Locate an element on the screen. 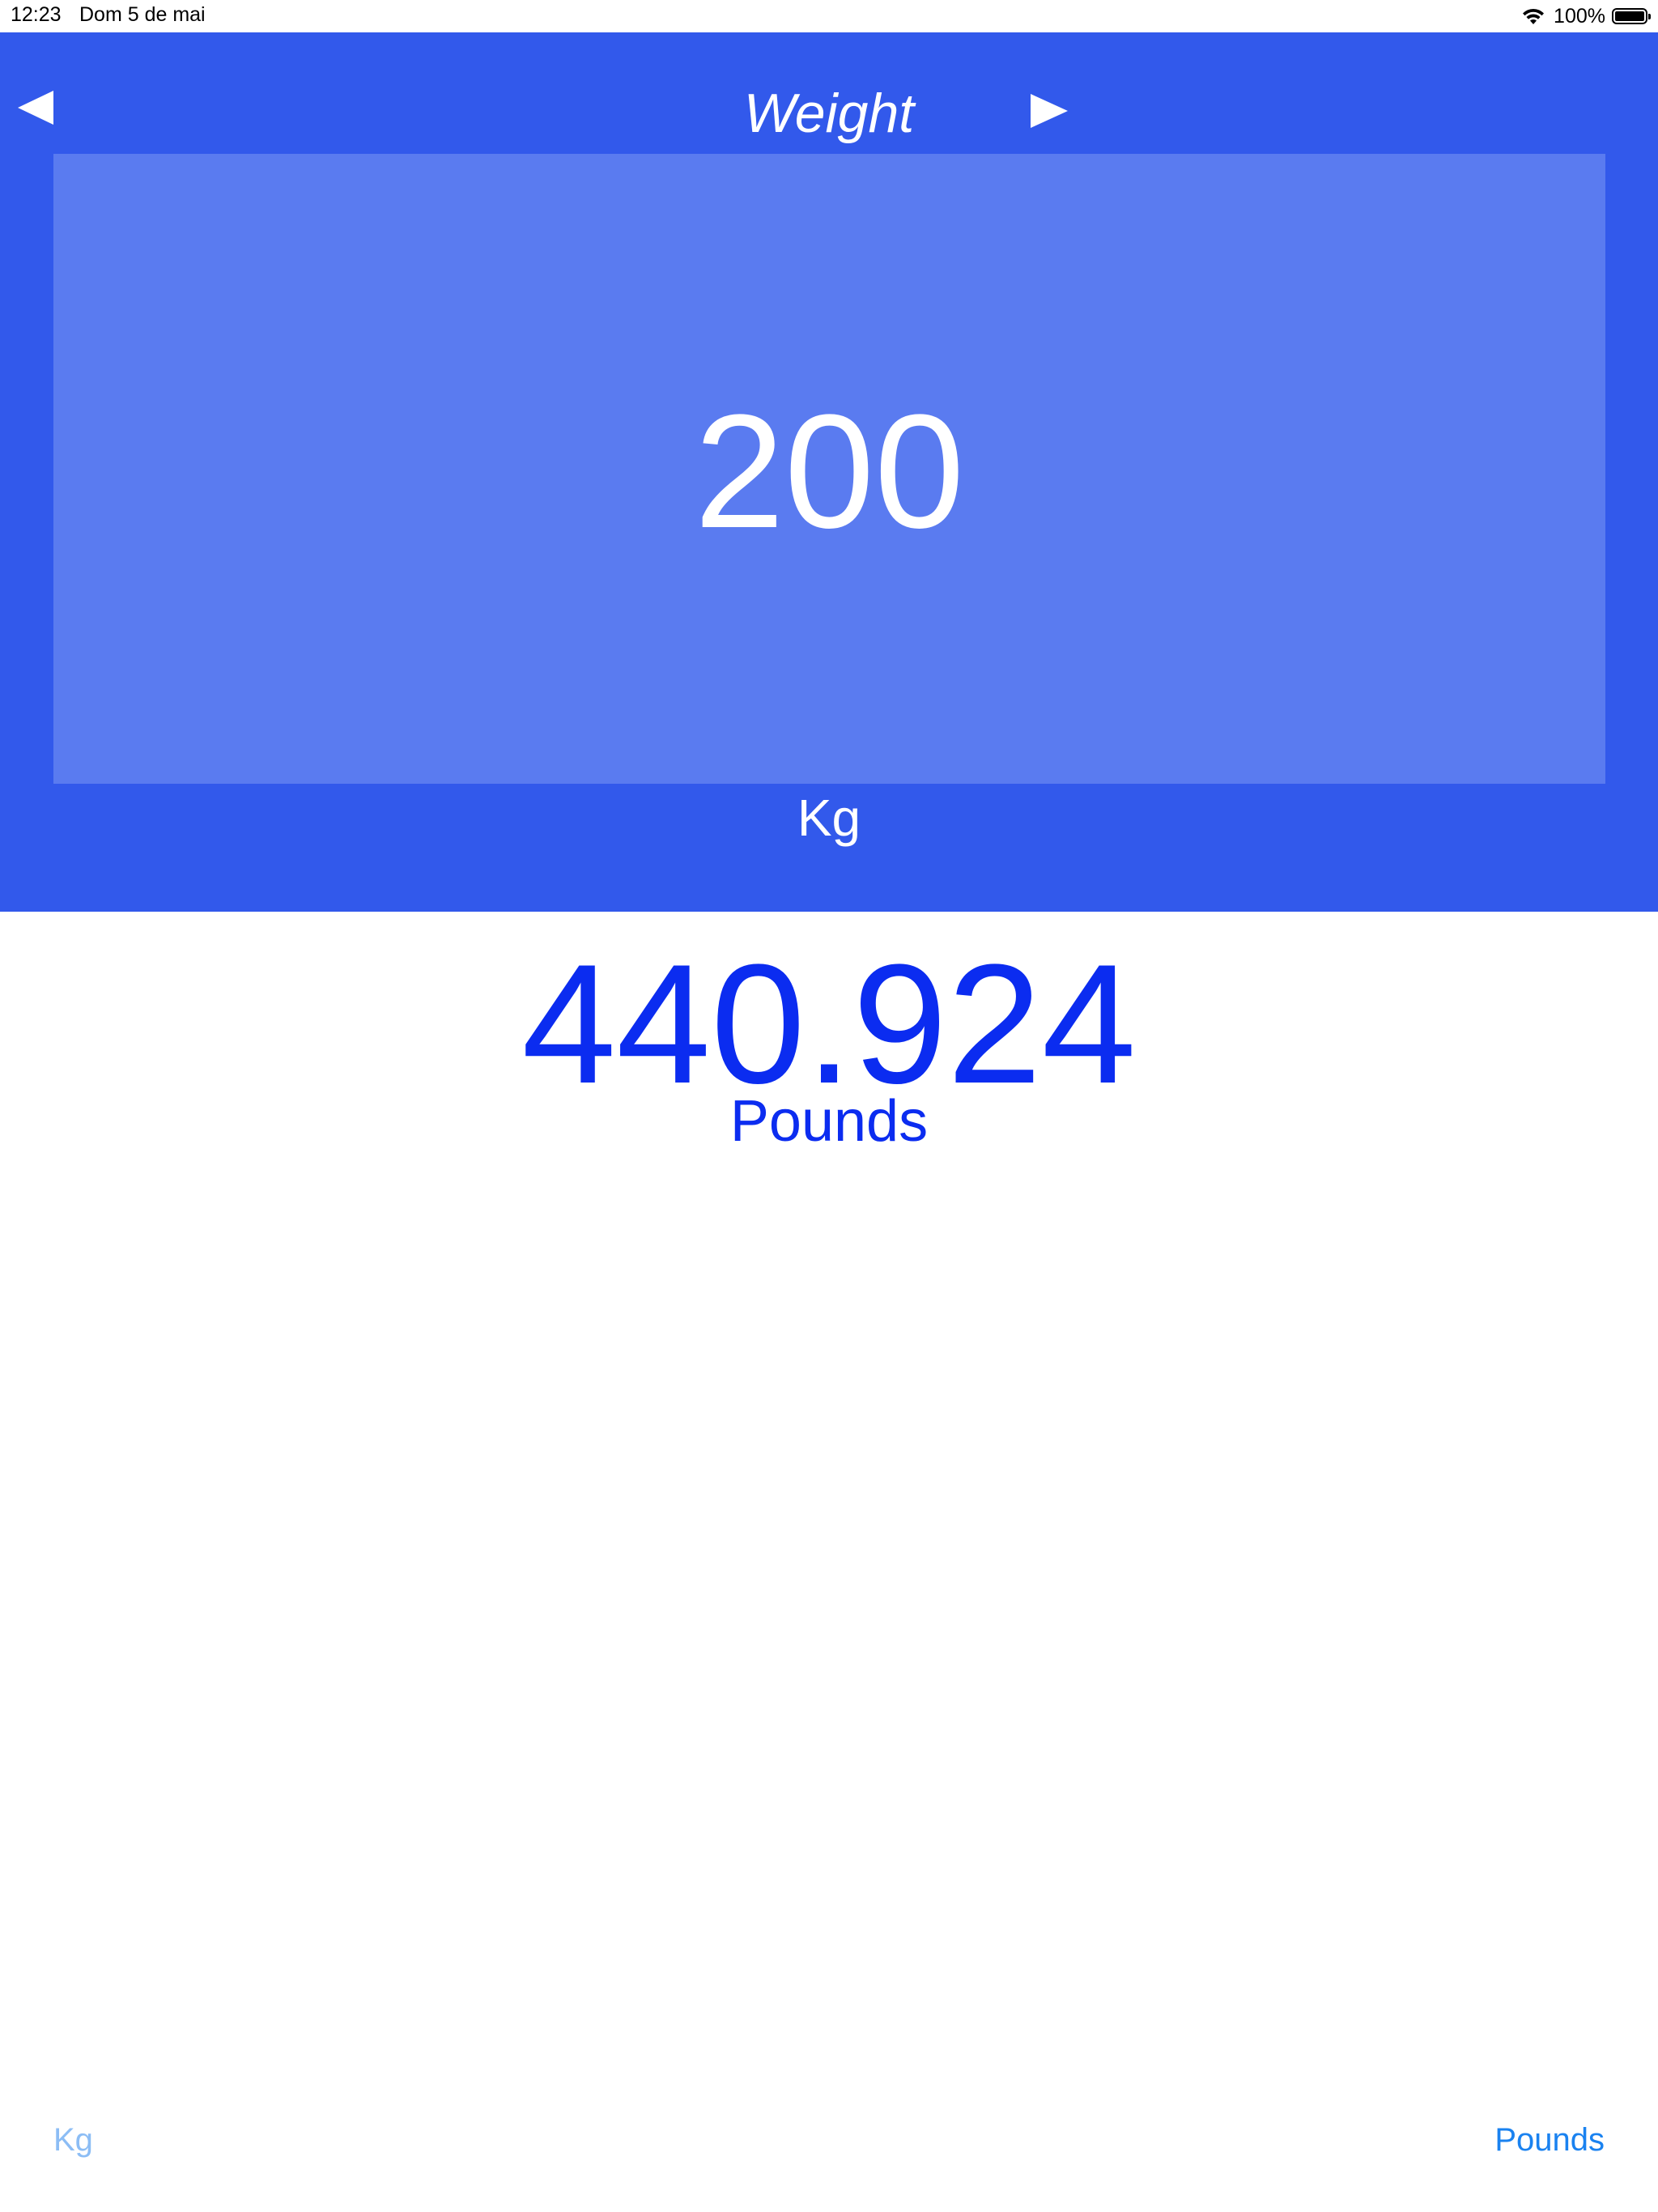 The image size is (1658, 2212). input-value: 200 is located at coordinates (830, 472).